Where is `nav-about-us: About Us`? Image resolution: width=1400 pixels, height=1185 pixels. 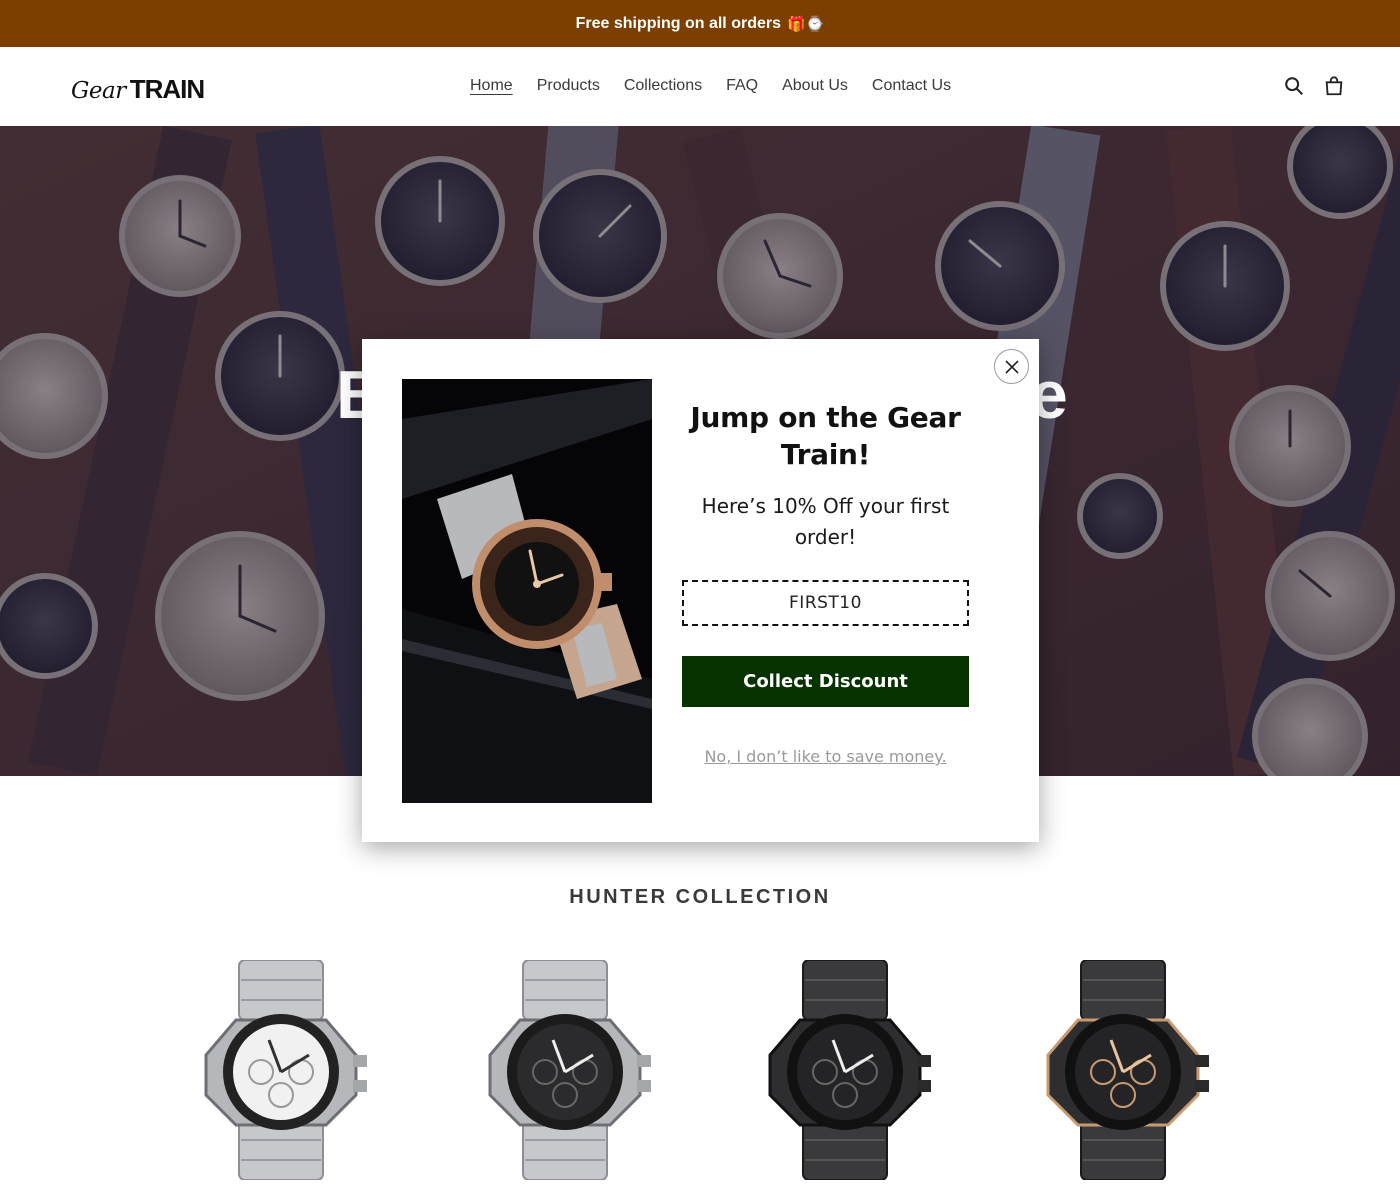
nav-about-us: About Us is located at coordinates (815, 86).